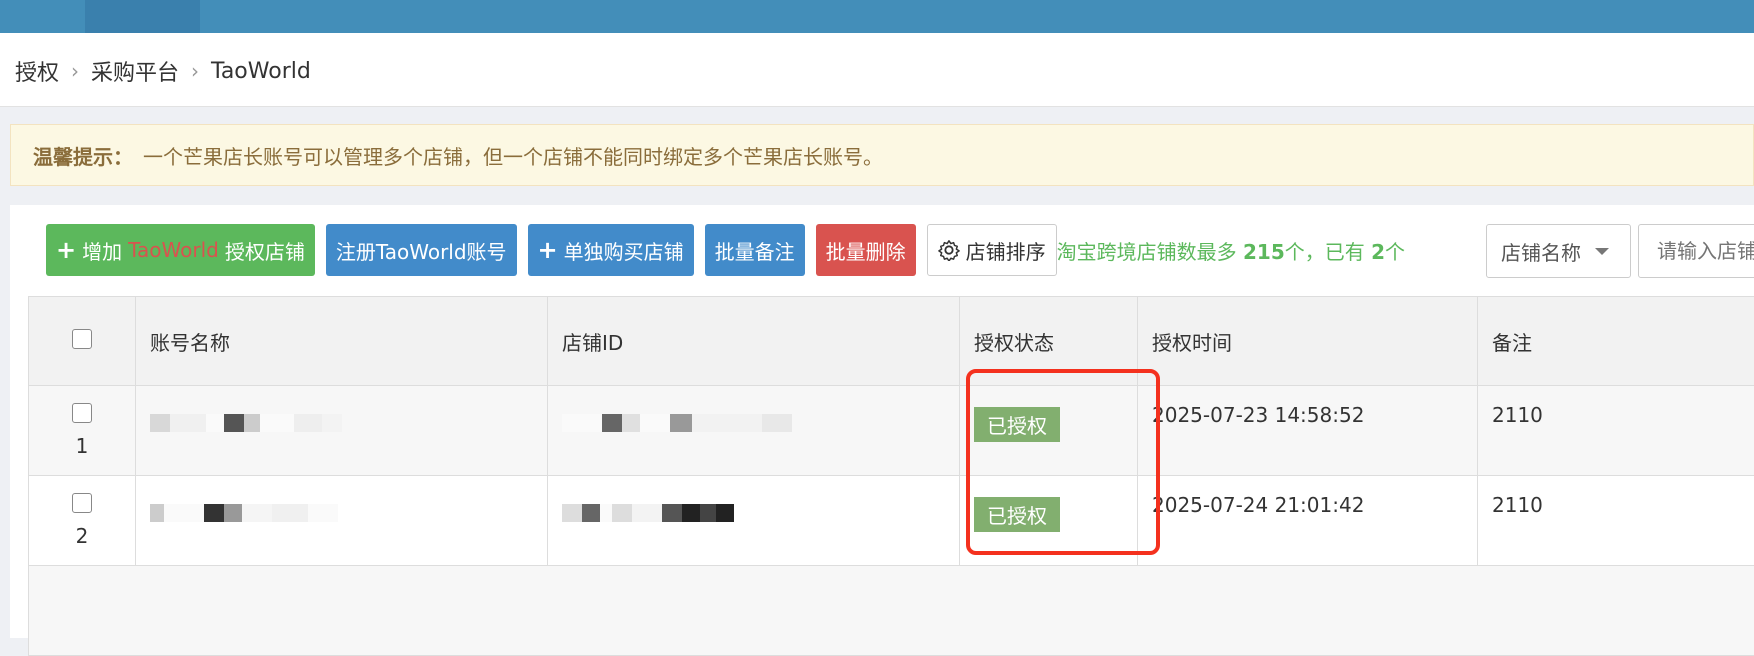 The height and width of the screenshot is (656, 1754). I want to click on breadcrumb: 授权 › 采购平台 › TaoWorld, so click(163, 71).